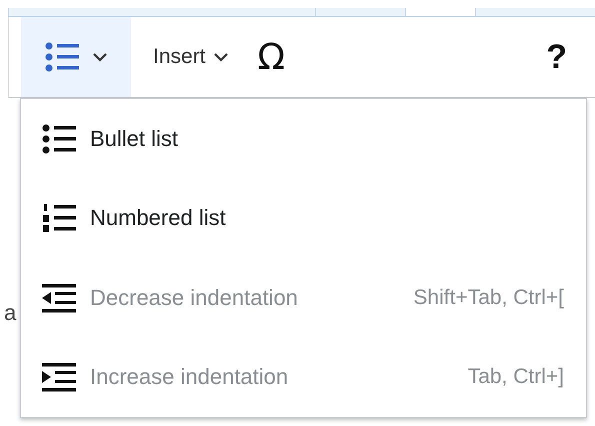 This screenshot has height=426, width=595. I want to click on insert-button: Insert, so click(190, 57).